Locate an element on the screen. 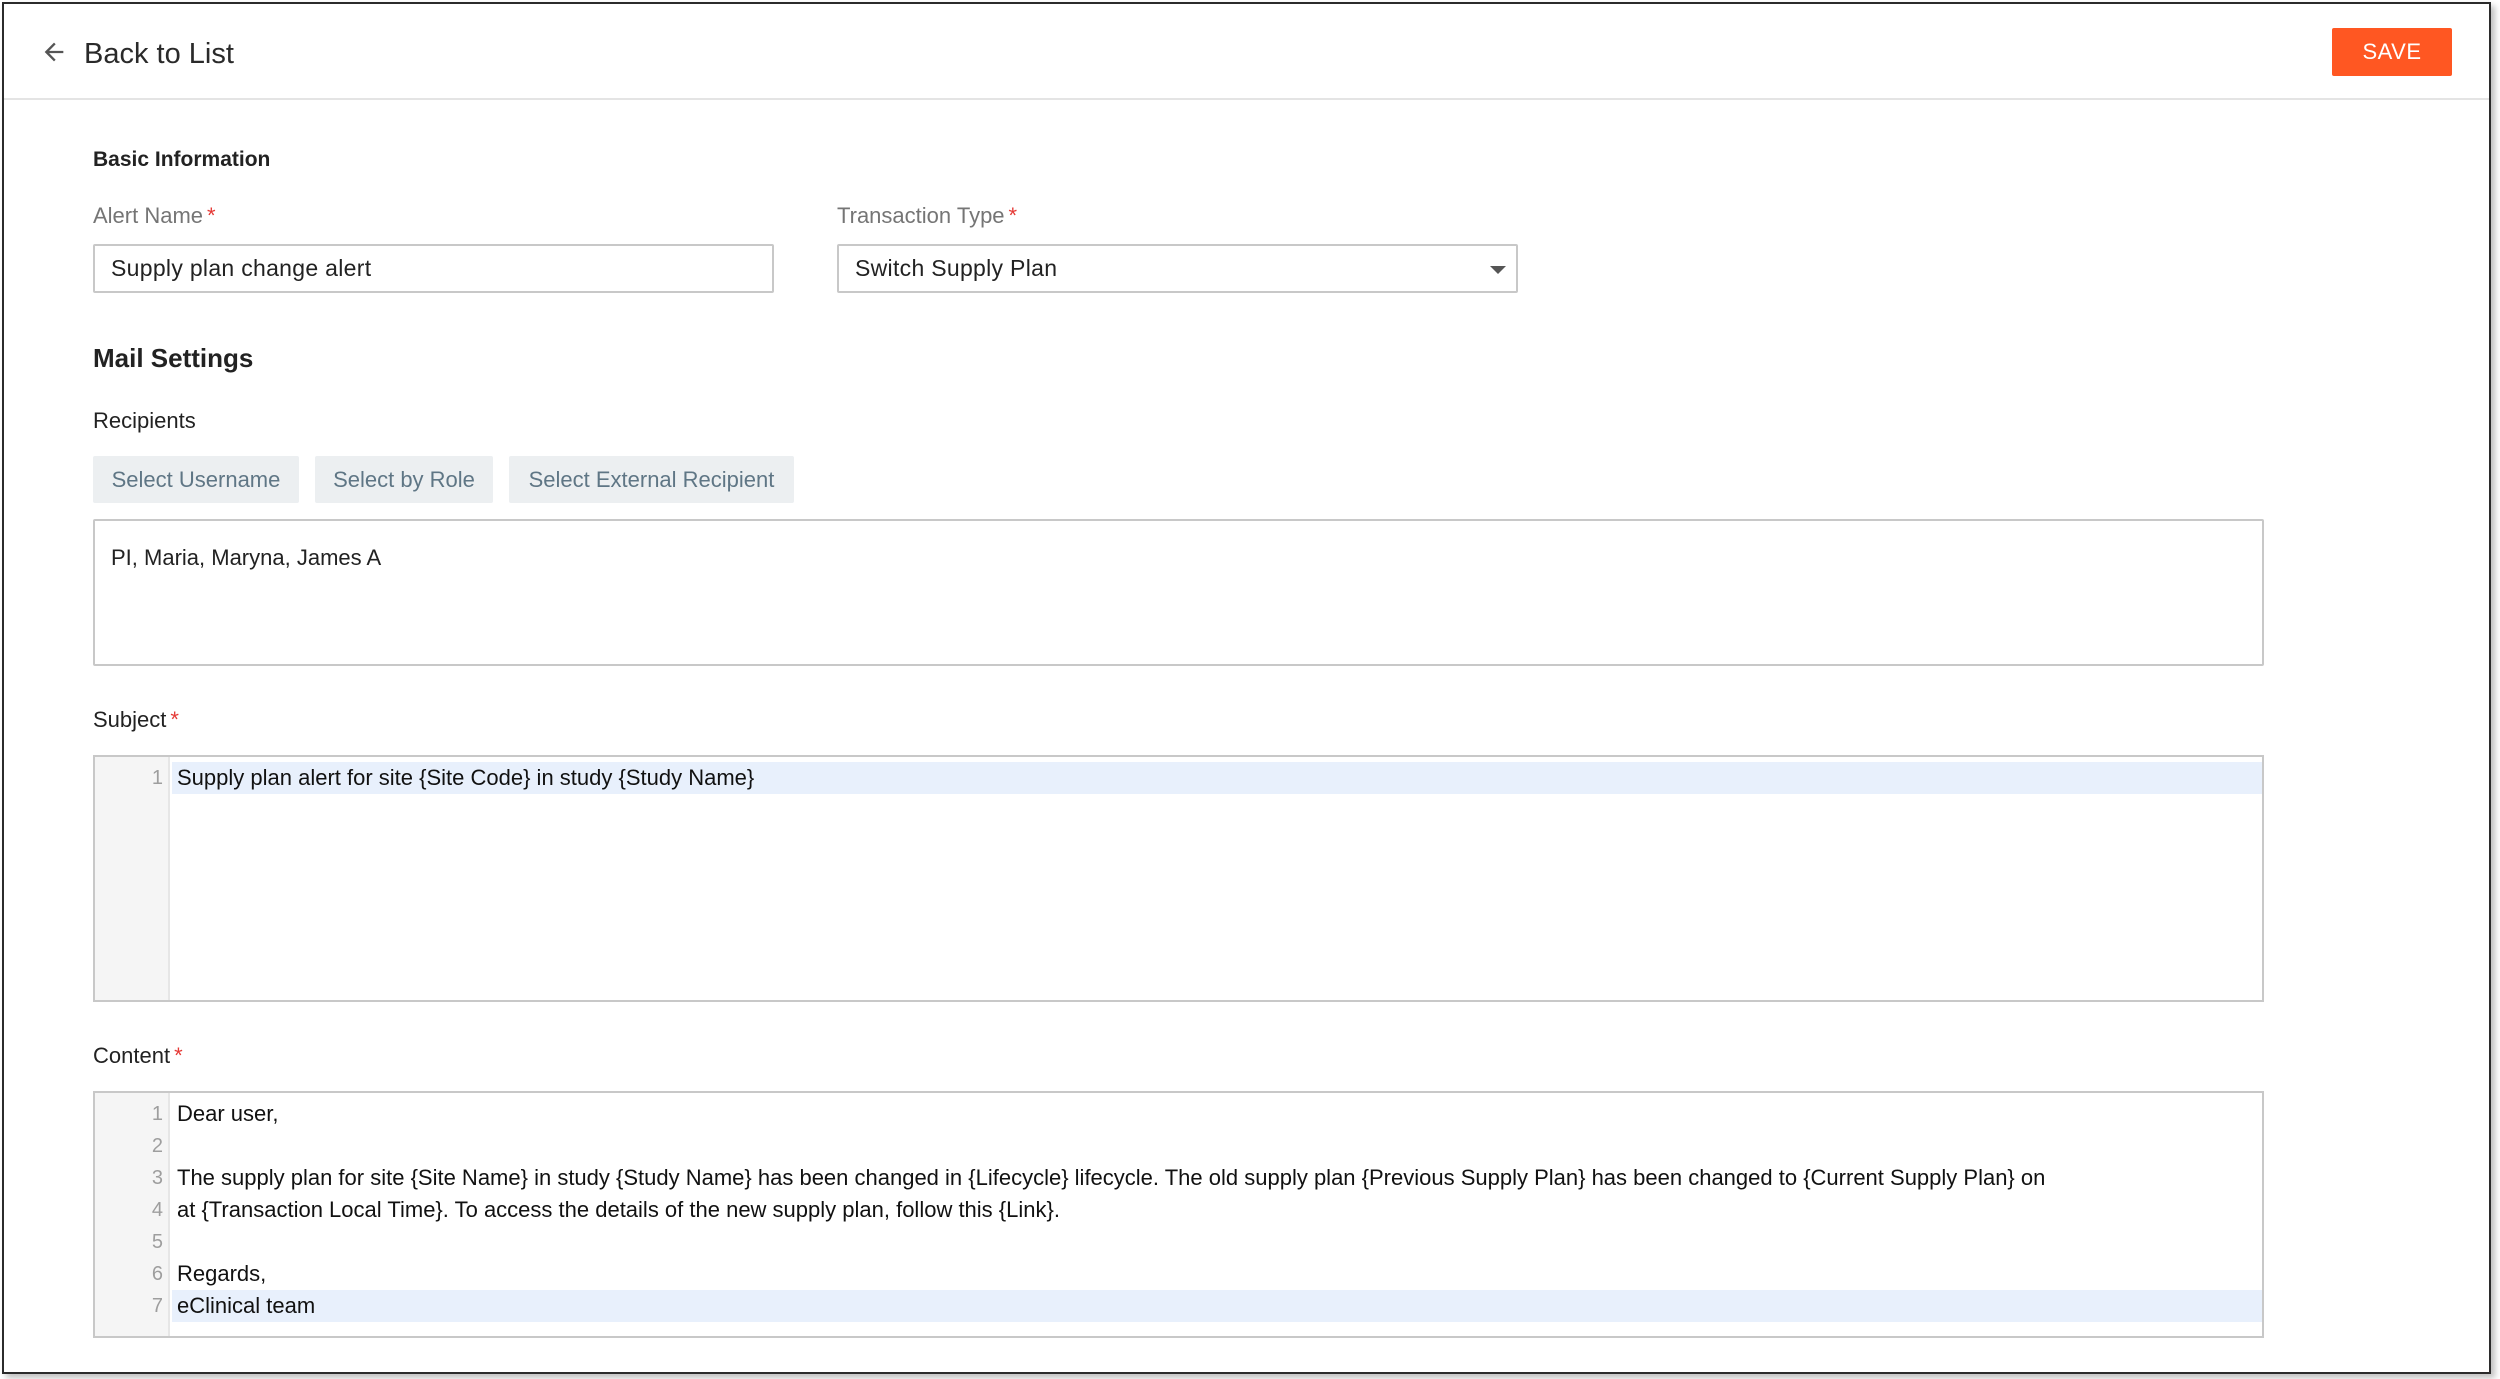  line-number: 6 is located at coordinates (157, 1273).